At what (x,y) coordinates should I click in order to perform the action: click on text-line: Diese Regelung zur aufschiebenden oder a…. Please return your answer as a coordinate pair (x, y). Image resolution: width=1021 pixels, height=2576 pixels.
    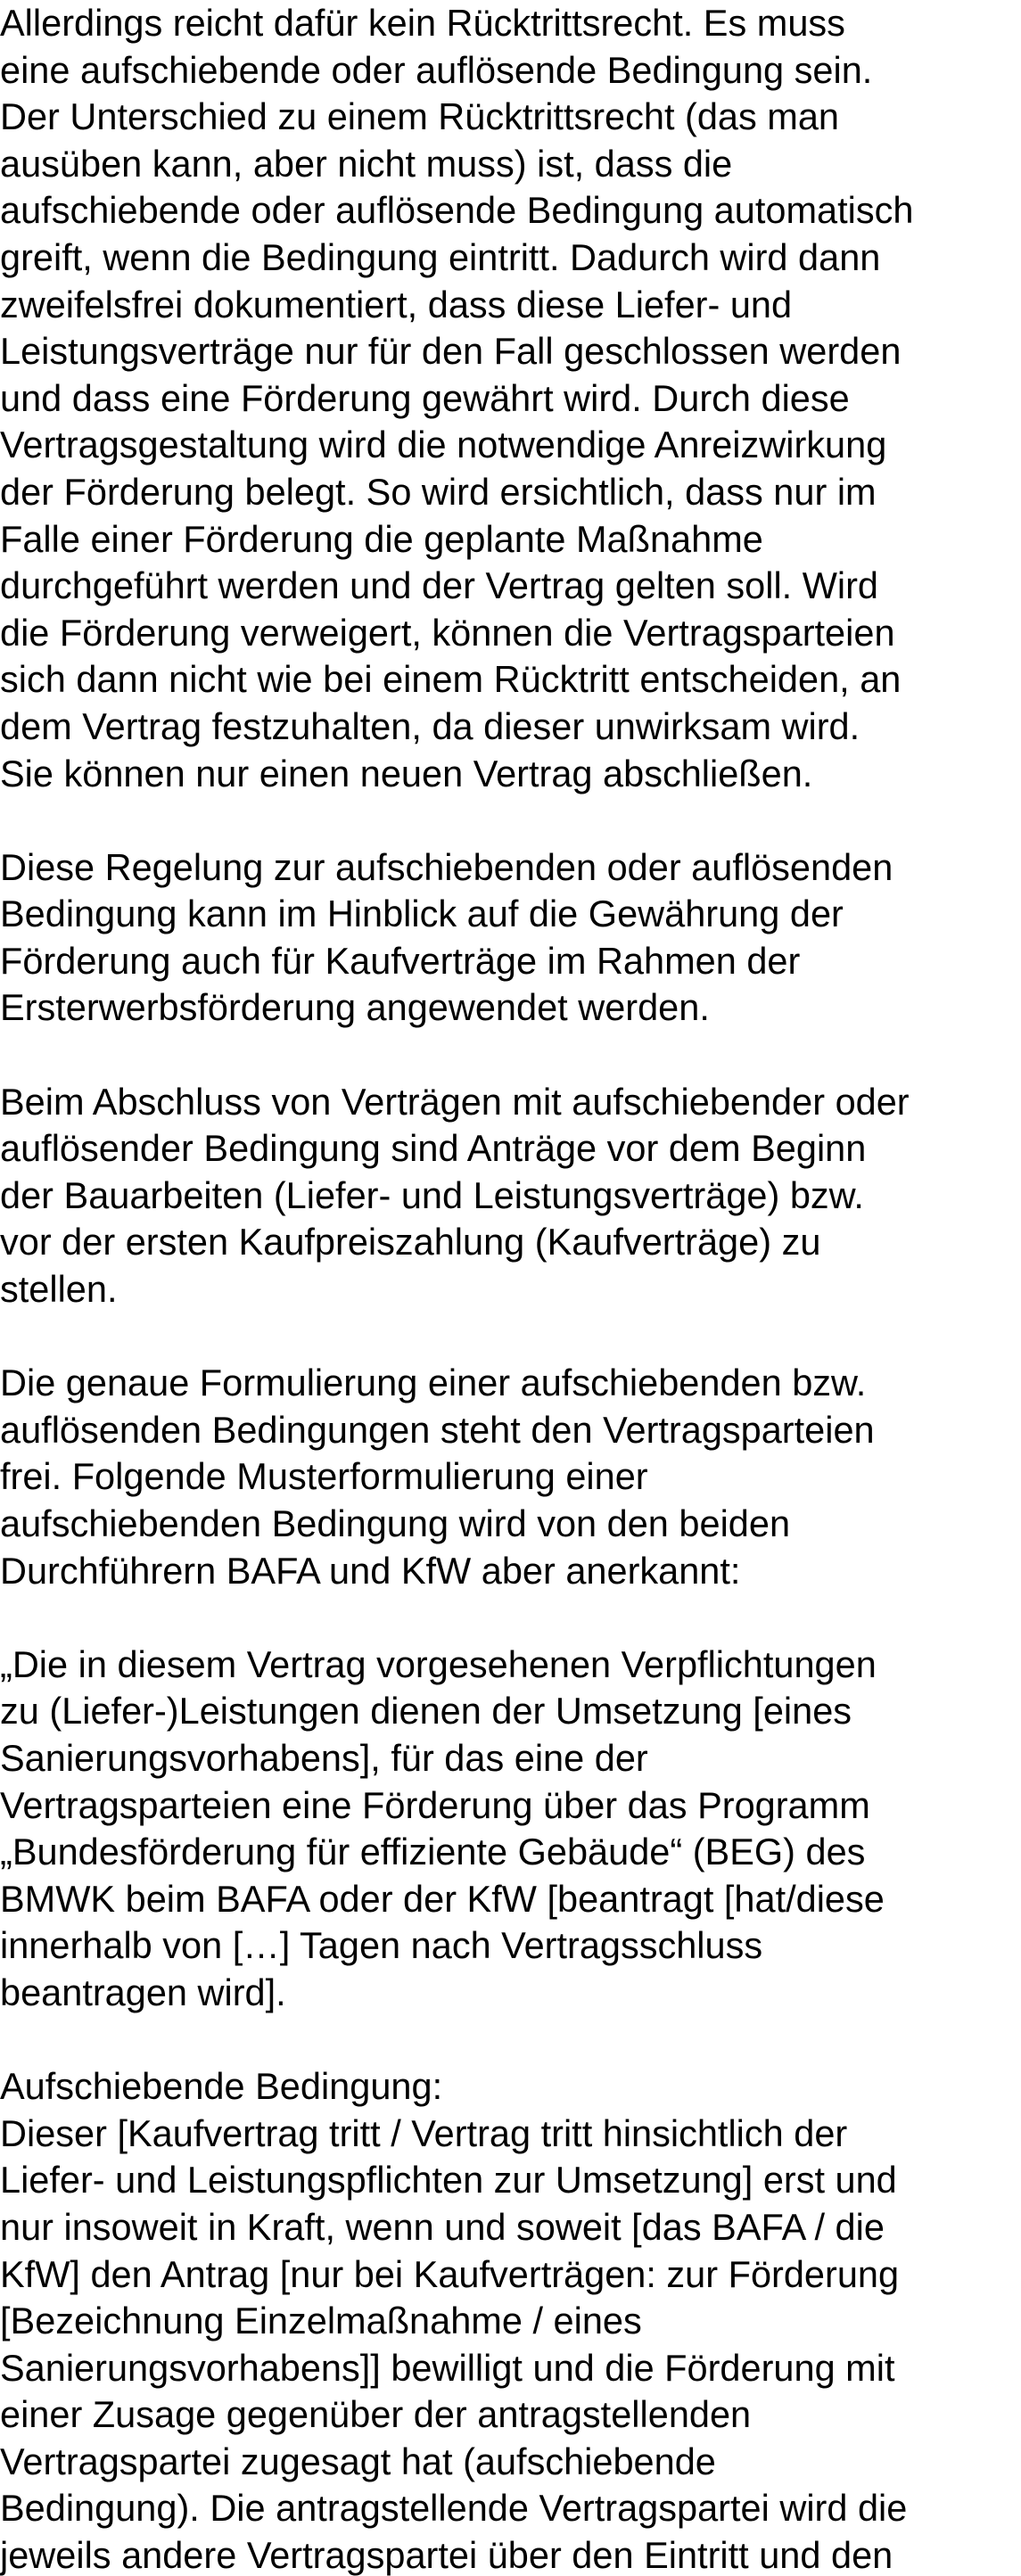
    Looking at the image, I should click on (446, 866).